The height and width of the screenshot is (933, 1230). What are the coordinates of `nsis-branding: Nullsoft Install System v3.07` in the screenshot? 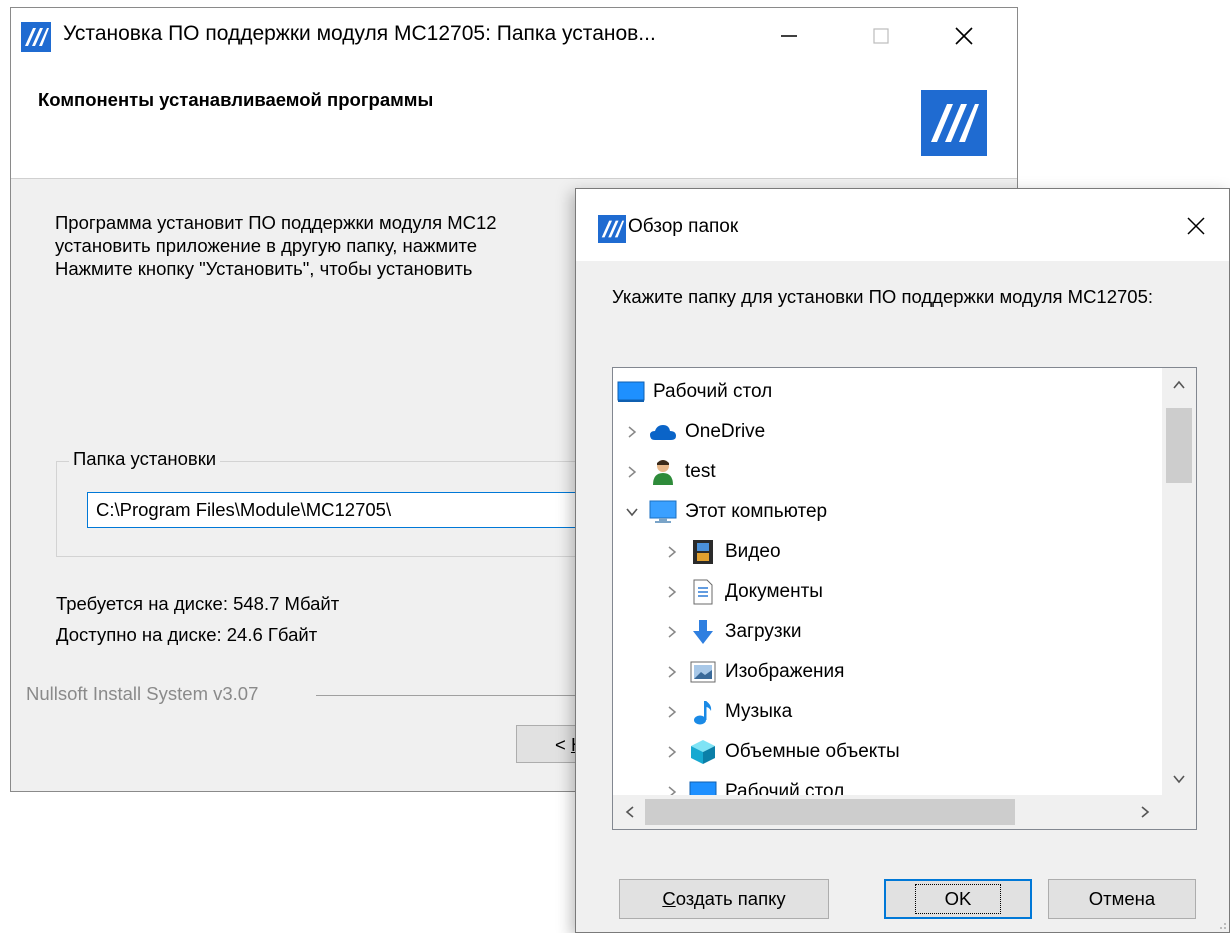 It's located at (331, 695).